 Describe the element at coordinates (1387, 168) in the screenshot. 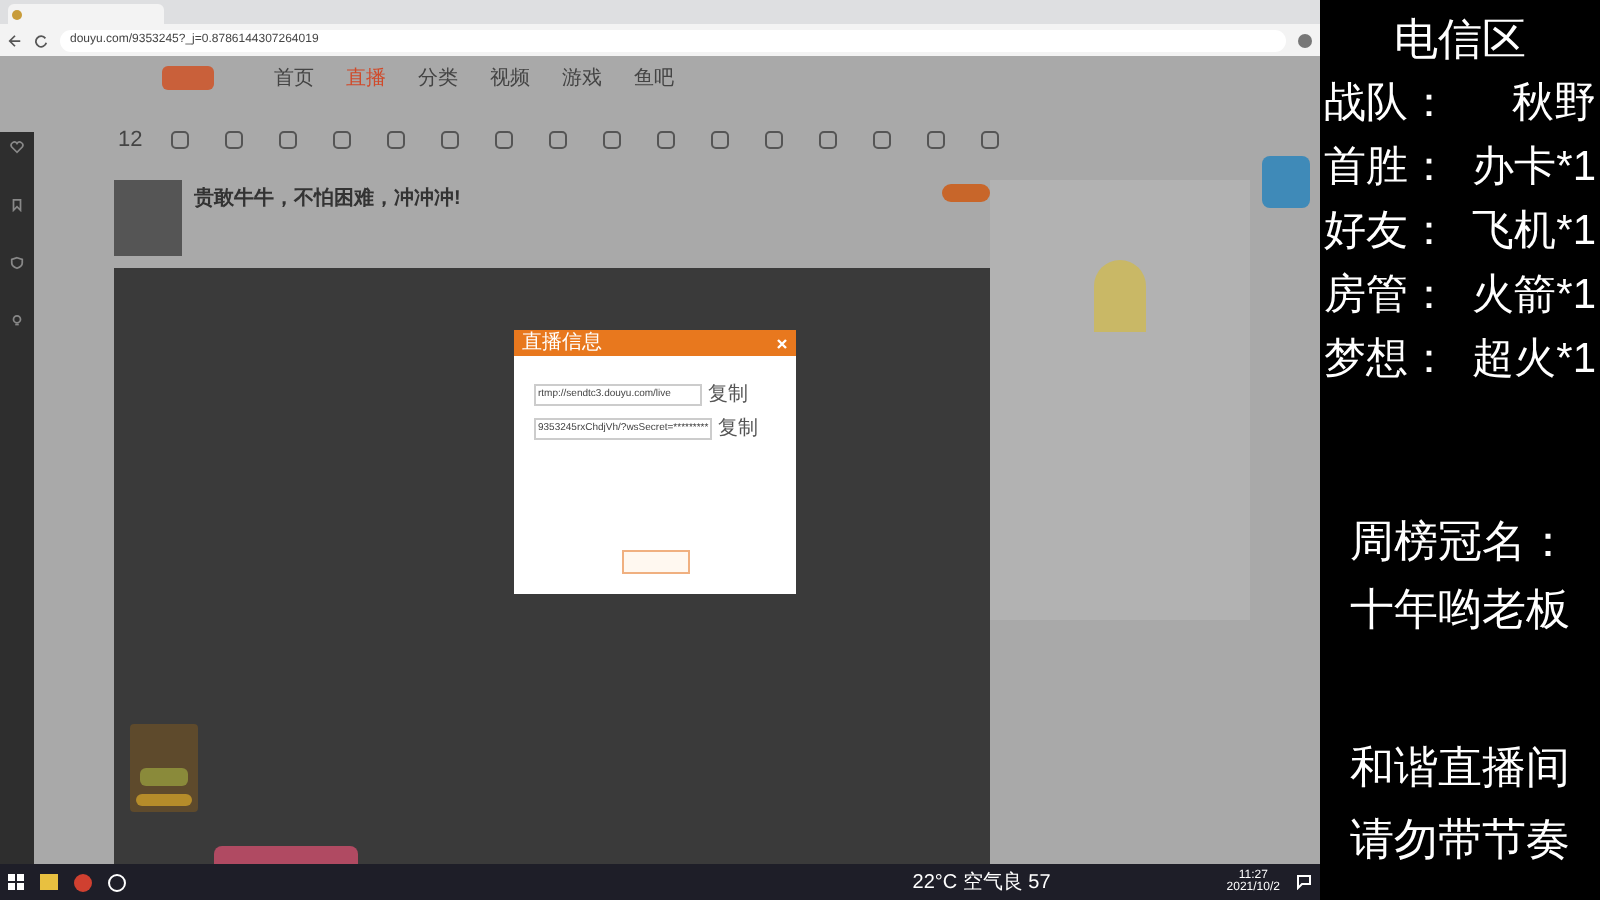

I see `overlay-label: 首胜：` at that location.